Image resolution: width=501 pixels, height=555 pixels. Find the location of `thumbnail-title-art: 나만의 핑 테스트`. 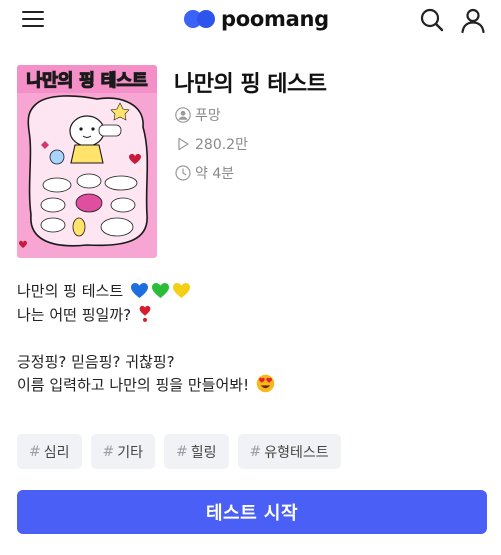

thumbnail-title-art: 나만의 핑 테스트 is located at coordinates (87, 81).